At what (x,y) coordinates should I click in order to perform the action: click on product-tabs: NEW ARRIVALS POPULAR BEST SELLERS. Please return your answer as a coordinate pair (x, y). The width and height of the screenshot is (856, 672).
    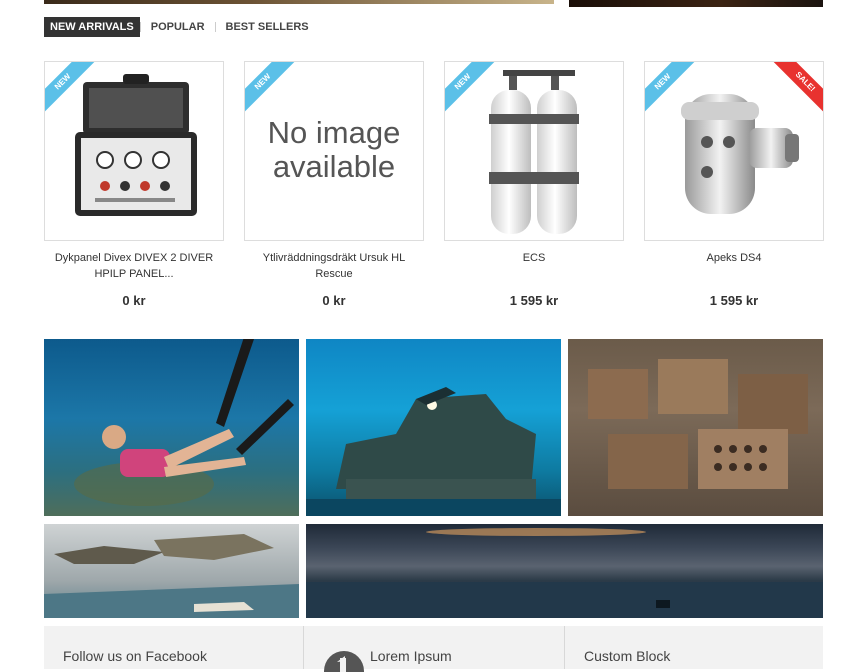
    Looking at the image, I should click on (181, 27).